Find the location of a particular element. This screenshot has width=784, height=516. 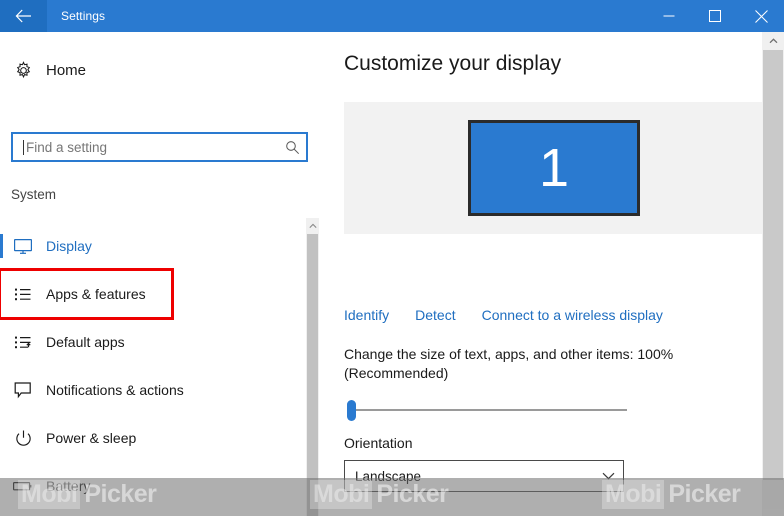

gear-icon is located at coordinates (23, 70).